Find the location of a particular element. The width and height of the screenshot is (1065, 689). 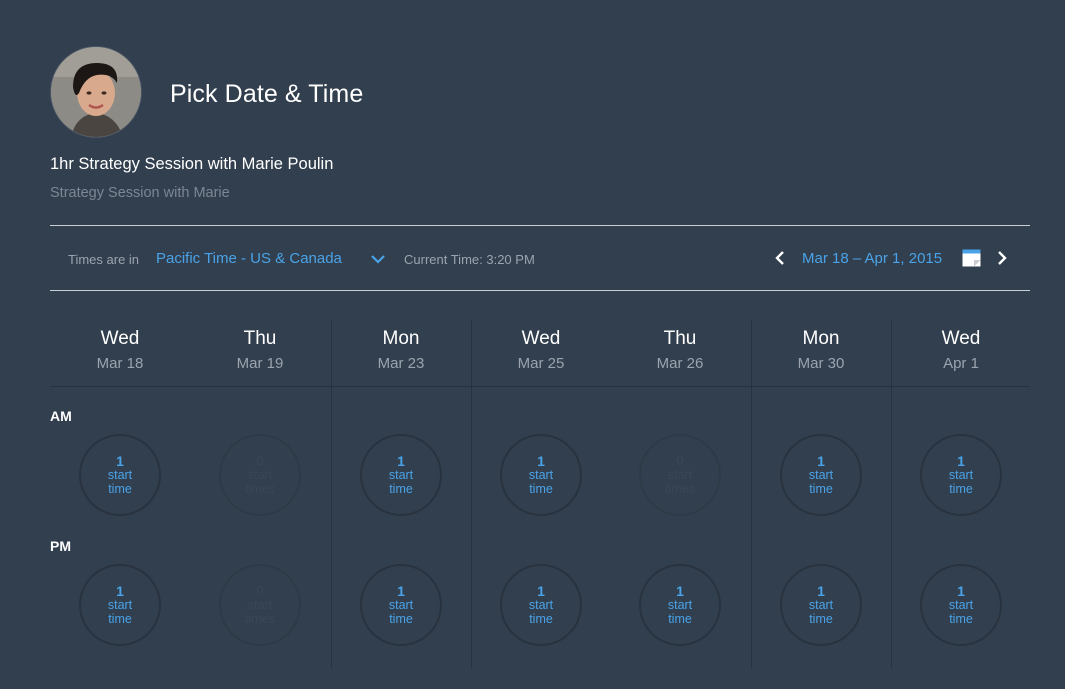

day-date: Mar 23 is located at coordinates (401, 363).